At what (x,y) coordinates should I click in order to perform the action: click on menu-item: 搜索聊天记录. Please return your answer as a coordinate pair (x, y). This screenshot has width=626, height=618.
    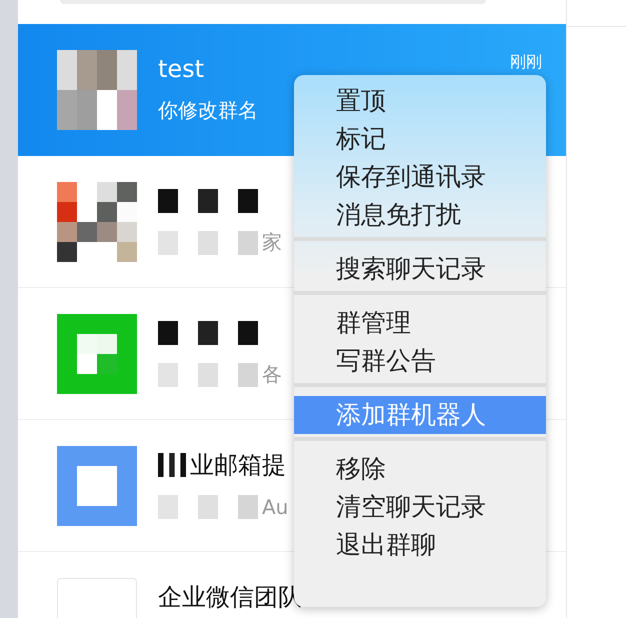
    Looking at the image, I should click on (420, 269).